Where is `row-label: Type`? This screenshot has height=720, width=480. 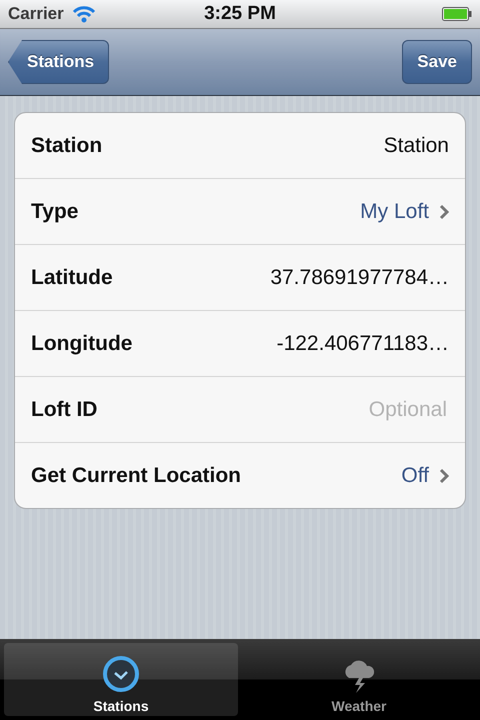 row-label: Type is located at coordinates (54, 212).